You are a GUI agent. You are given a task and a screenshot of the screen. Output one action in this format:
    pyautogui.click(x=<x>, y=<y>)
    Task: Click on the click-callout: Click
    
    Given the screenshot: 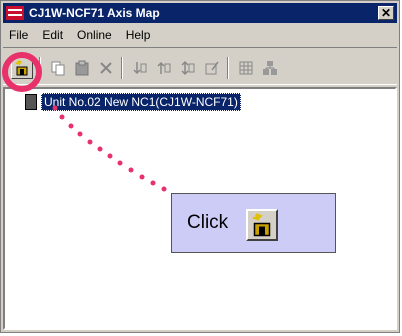 What is the action you would take?
    pyautogui.click(x=253, y=223)
    